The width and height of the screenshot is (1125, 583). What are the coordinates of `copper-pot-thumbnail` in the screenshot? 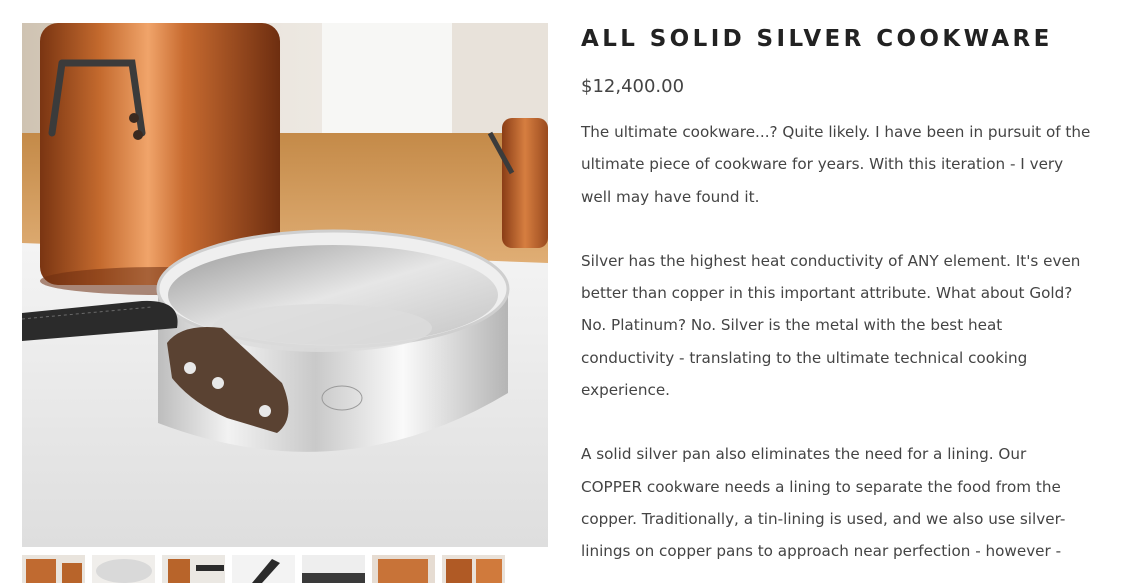 It's located at (53, 569).